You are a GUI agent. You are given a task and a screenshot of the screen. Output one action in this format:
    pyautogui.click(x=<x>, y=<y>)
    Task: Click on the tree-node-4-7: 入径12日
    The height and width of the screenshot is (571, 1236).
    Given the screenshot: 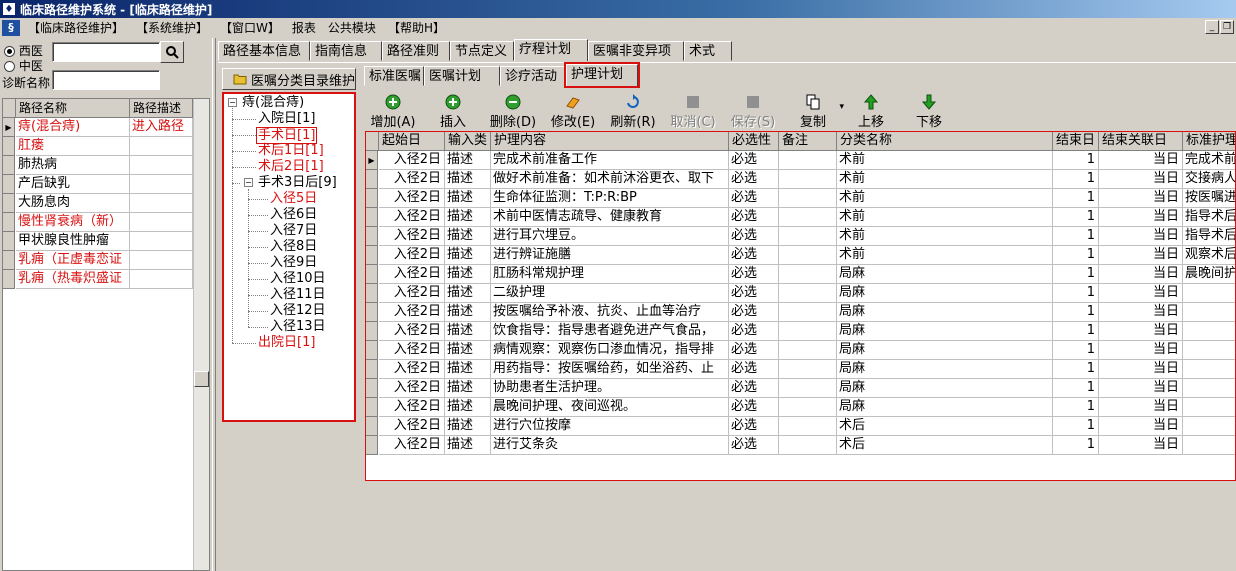 What is the action you would take?
    pyautogui.click(x=298, y=310)
    